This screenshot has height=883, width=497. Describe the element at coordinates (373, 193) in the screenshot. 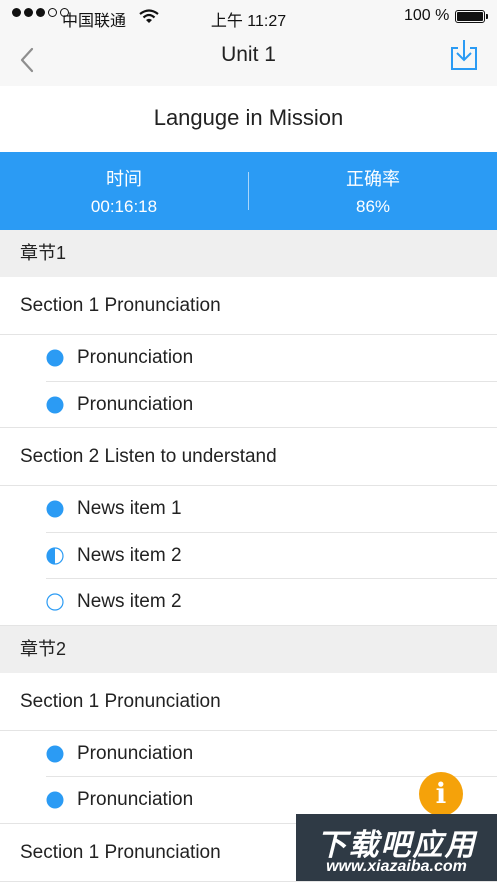

I see `accuracy-stat: 正确率 86%` at that location.